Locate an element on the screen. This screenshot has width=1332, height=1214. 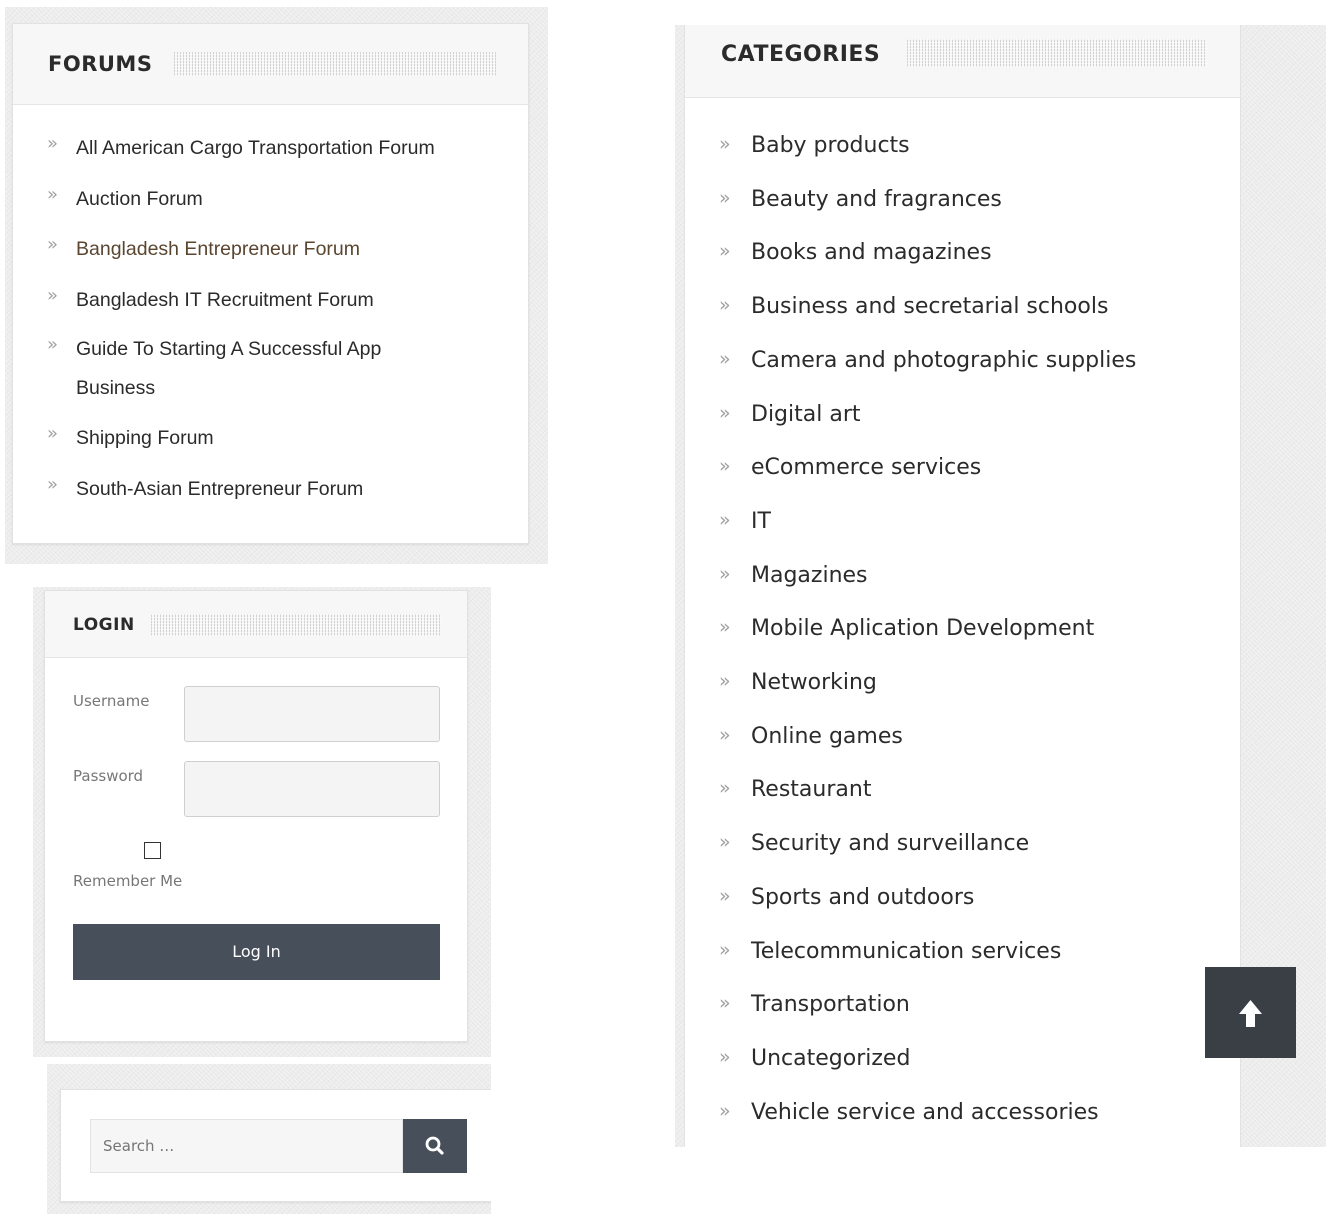
forum-link: Shipping Forum is located at coordinates (306, 438).